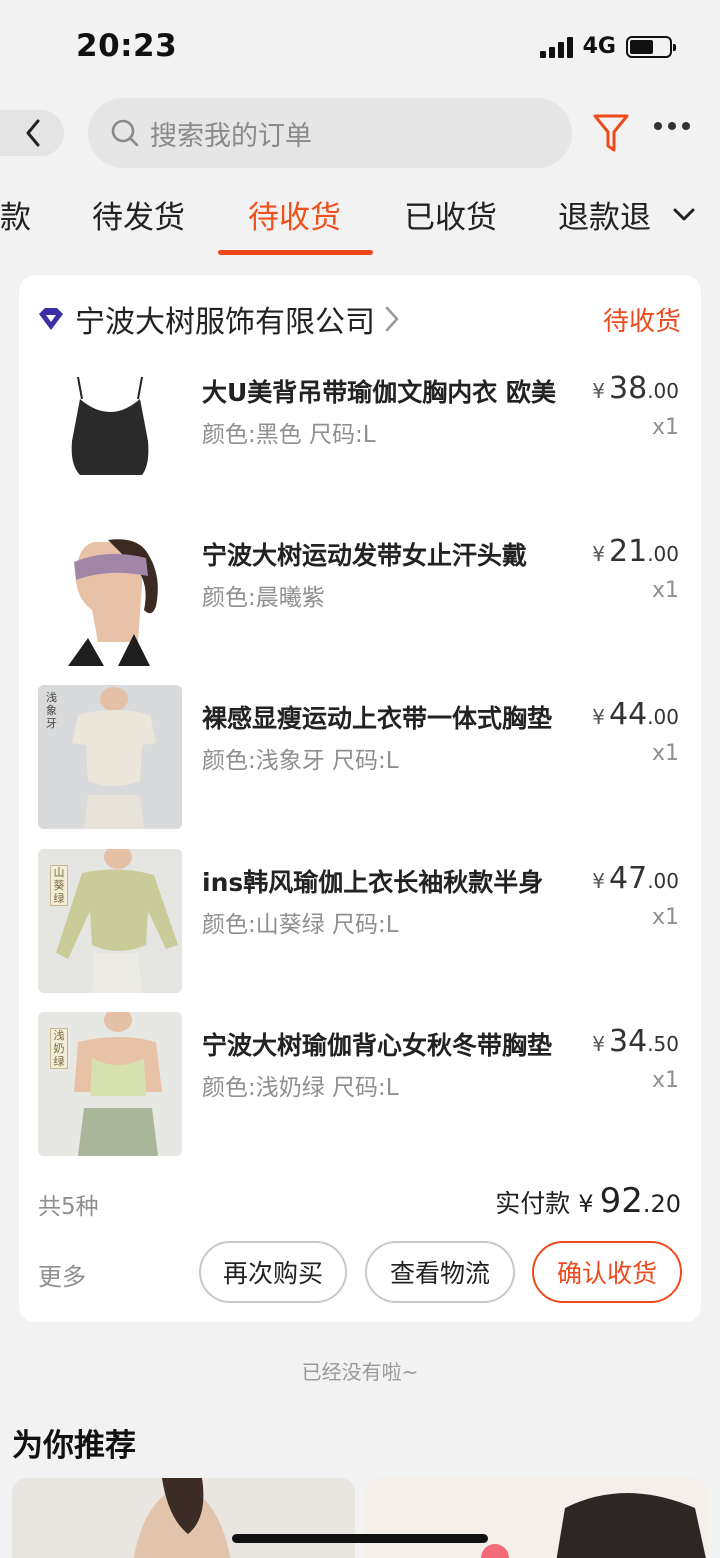 This screenshot has width=720, height=1558. Describe the element at coordinates (300, 925) in the screenshot. I see `item-spec: 颜色:山葵绿 尺码:L` at that location.